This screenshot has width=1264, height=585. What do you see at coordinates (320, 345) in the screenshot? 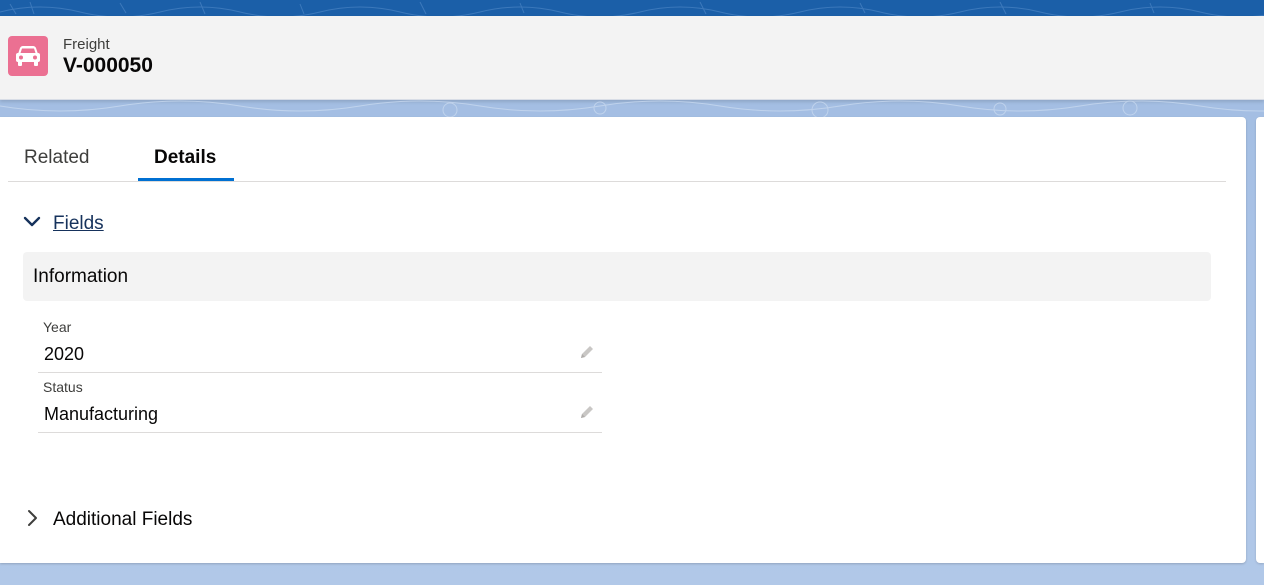
I see `field-year: Year 2020` at bounding box center [320, 345].